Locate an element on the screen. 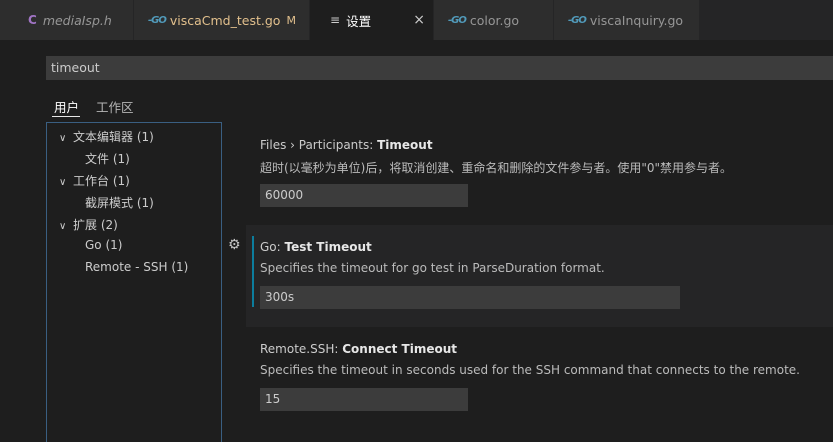 The height and width of the screenshot is (442, 833). setting-input-files-participants-timeout: 60000 is located at coordinates (364, 195).